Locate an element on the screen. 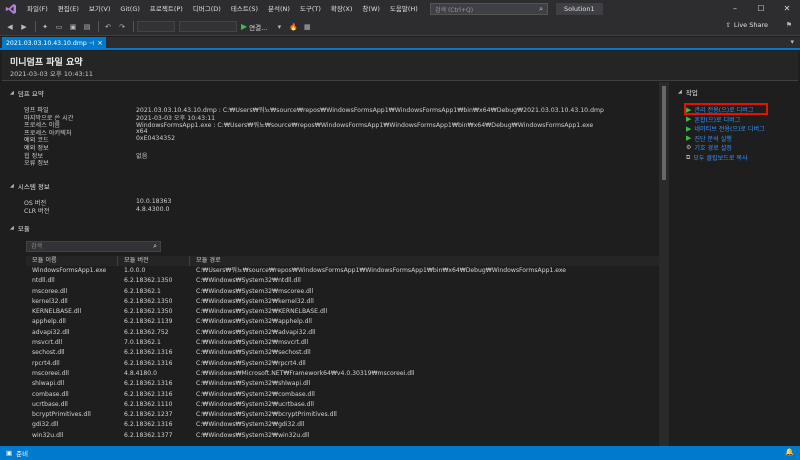 This screenshot has width=800, height=460. tab-dump-file: 2021.03.03.10.43.10.dmp ⊣ × is located at coordinates (54, 43).